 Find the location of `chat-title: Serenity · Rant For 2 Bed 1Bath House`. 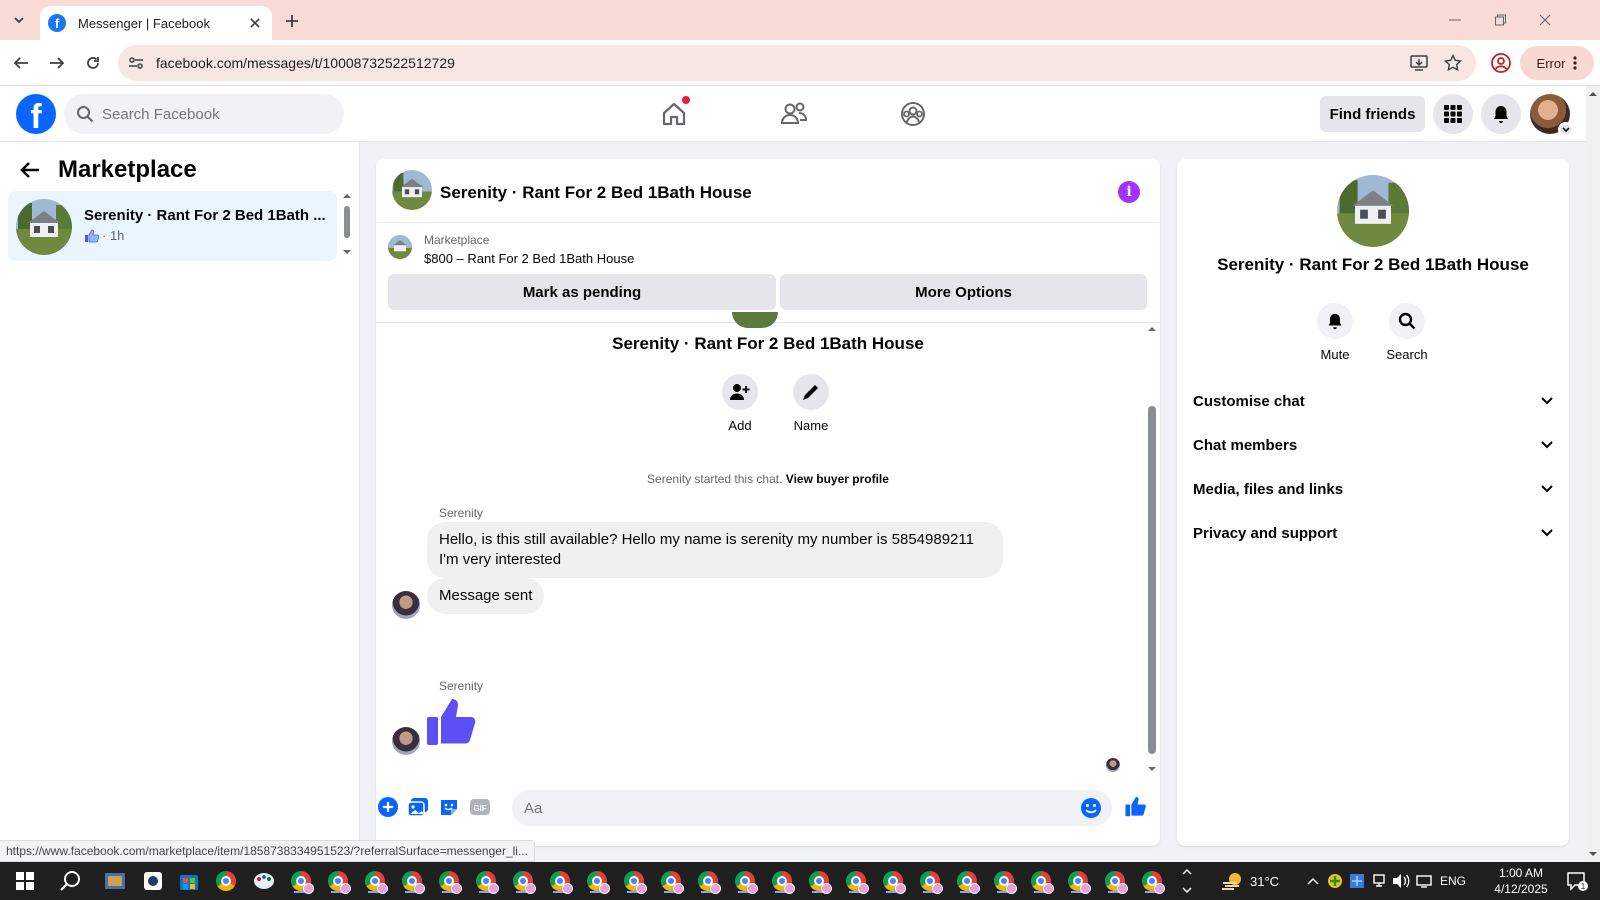

chat-title: Serenity · Rant For 2 Bed 1Bath House is located at coordinates (596, 193).